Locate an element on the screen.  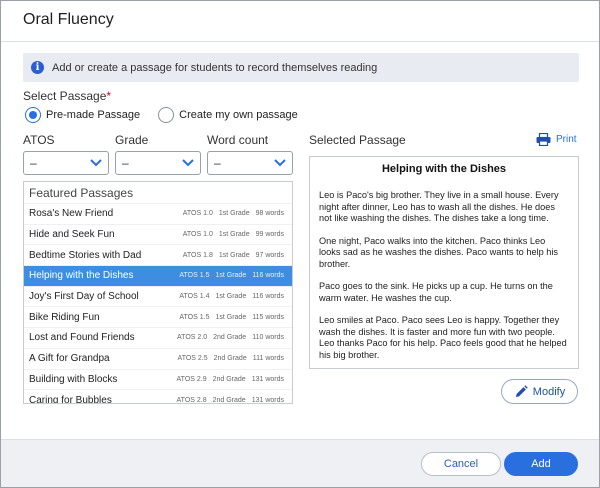
passage-words: 115 words is located at coordinates (268, 317).